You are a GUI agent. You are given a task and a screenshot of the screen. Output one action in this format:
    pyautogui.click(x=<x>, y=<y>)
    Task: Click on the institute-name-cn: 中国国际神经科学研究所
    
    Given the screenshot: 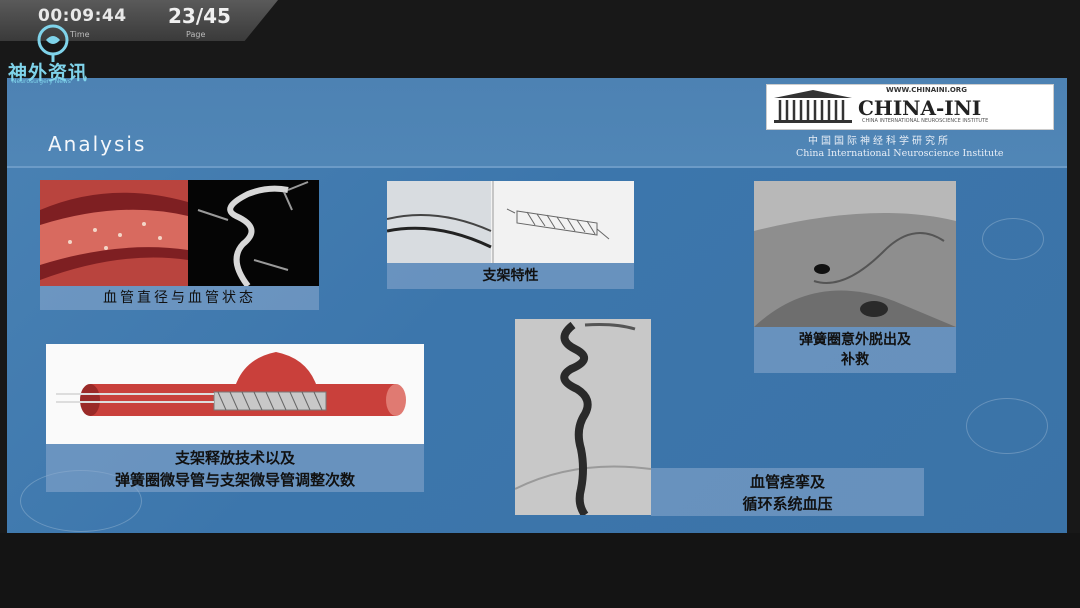 What is the action you would take?
    pyautogui.click(x=879, y=141)
    